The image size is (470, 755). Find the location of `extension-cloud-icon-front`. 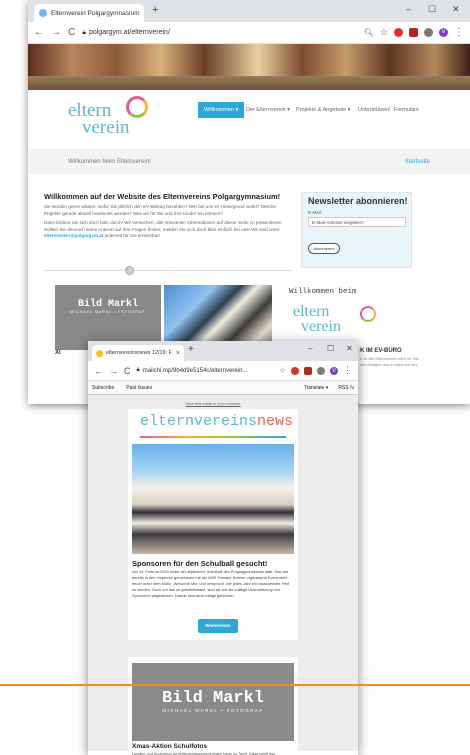

extension-cloud-icon-front is located at coordinates (321, 370).